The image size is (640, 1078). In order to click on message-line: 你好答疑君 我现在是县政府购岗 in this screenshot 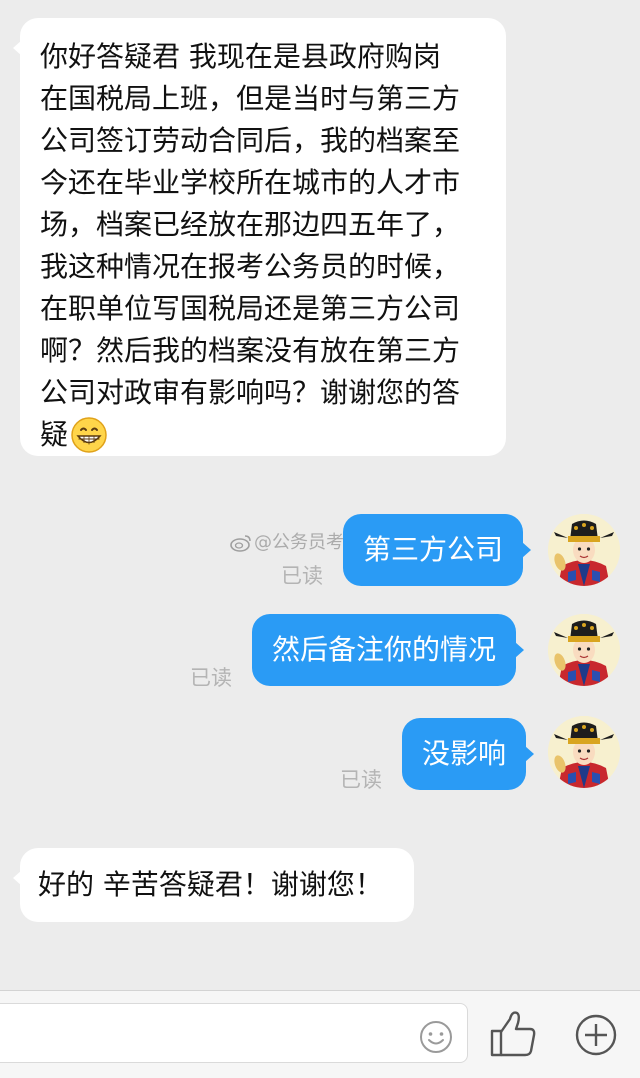, I will do `click(240, 56)`.